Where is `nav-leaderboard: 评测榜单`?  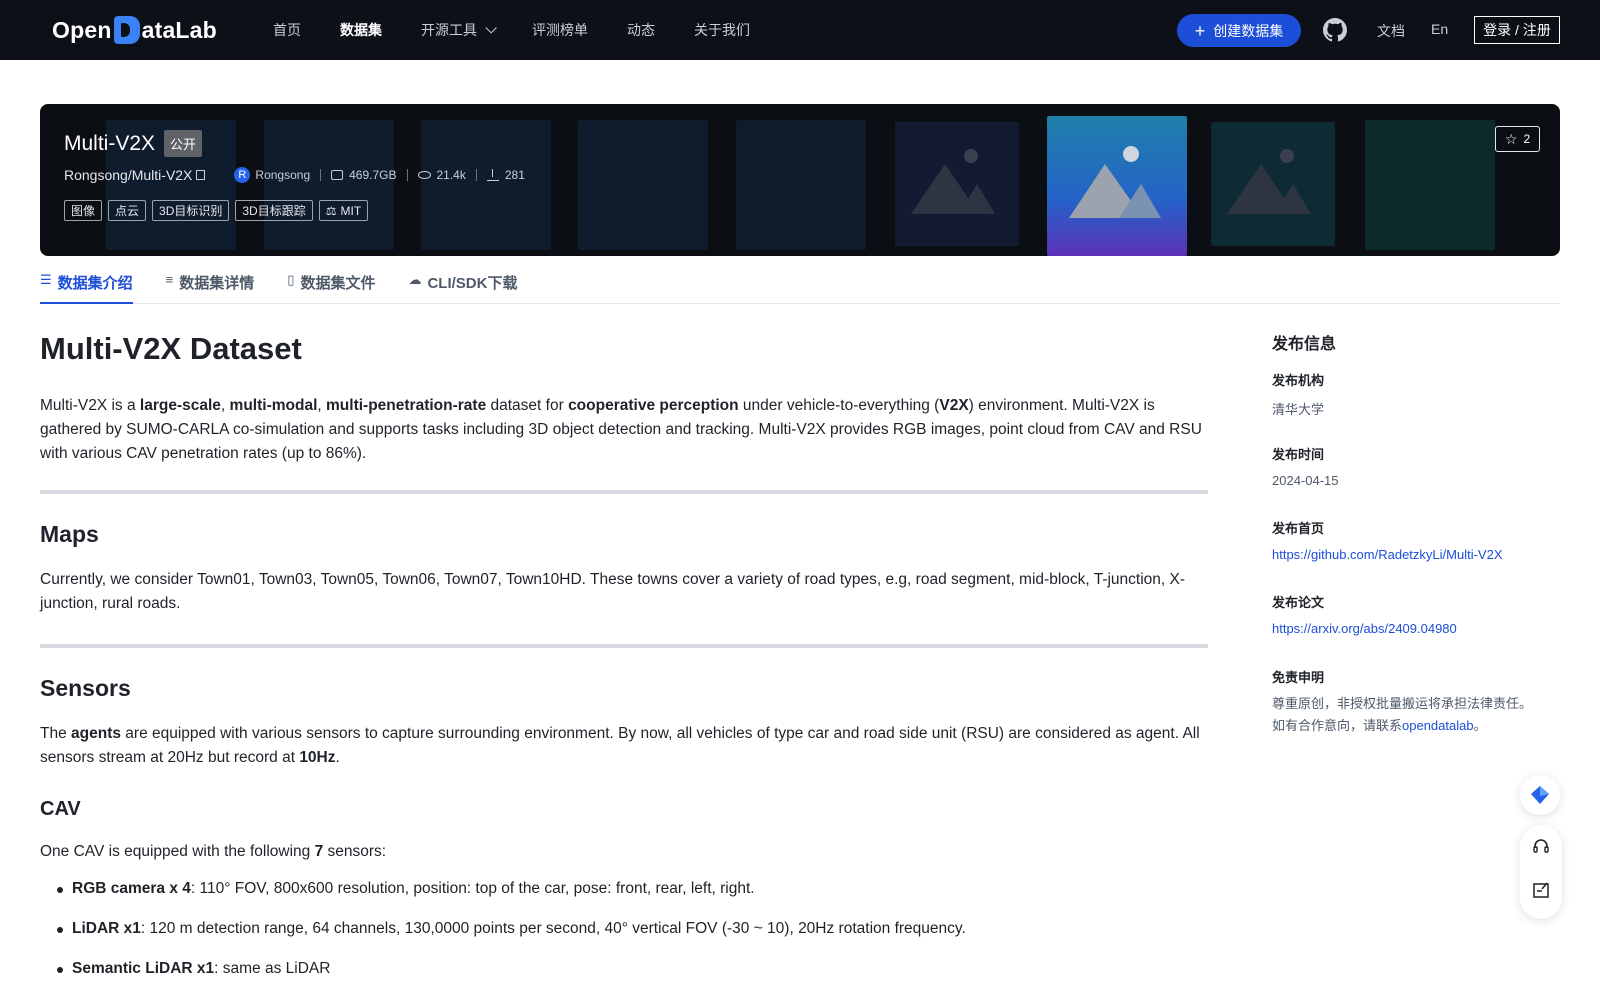 nav-leaderboard: 评测榜单 is located at coordinates (560, 30).